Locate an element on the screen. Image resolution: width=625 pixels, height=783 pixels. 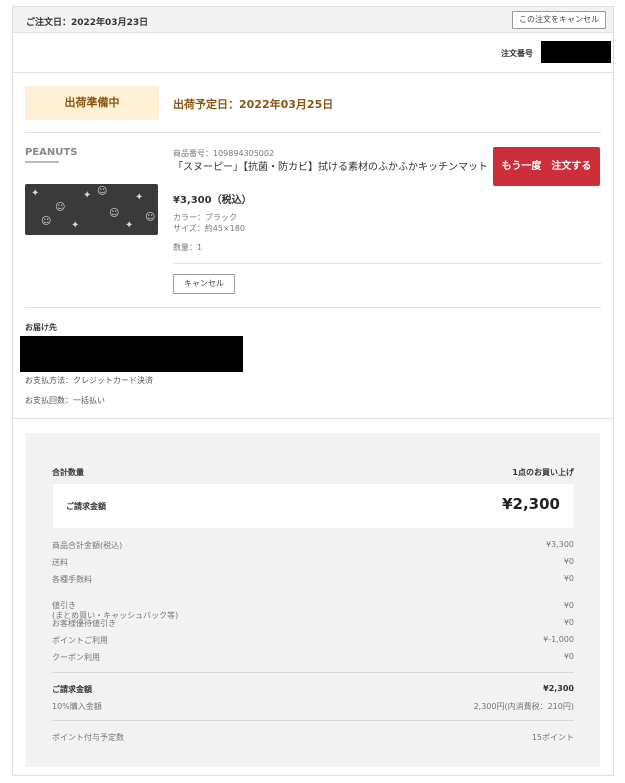
total-quantity-label: 合計数量 is located at coordinates (68, 472).